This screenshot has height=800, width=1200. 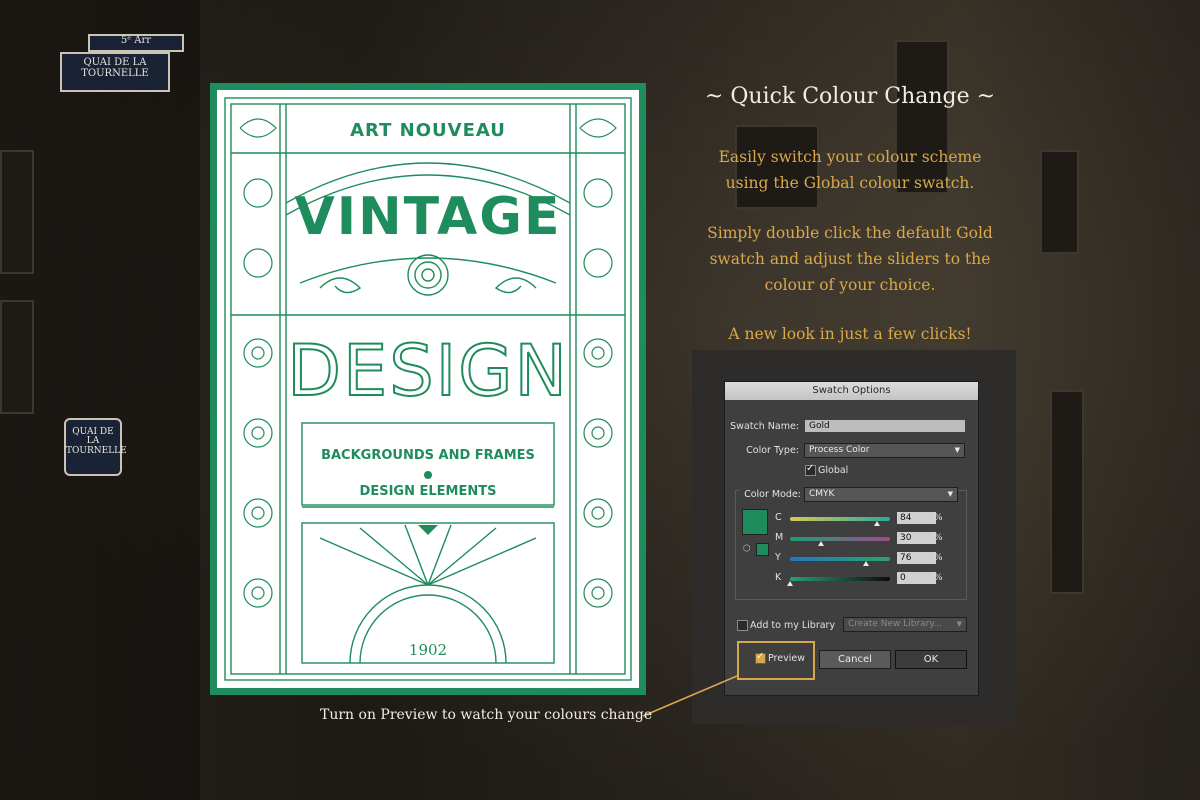 What do you see at coordinates (690, 696) in the screenshot?
I see `callout-line` at bounding box center [690, 696].